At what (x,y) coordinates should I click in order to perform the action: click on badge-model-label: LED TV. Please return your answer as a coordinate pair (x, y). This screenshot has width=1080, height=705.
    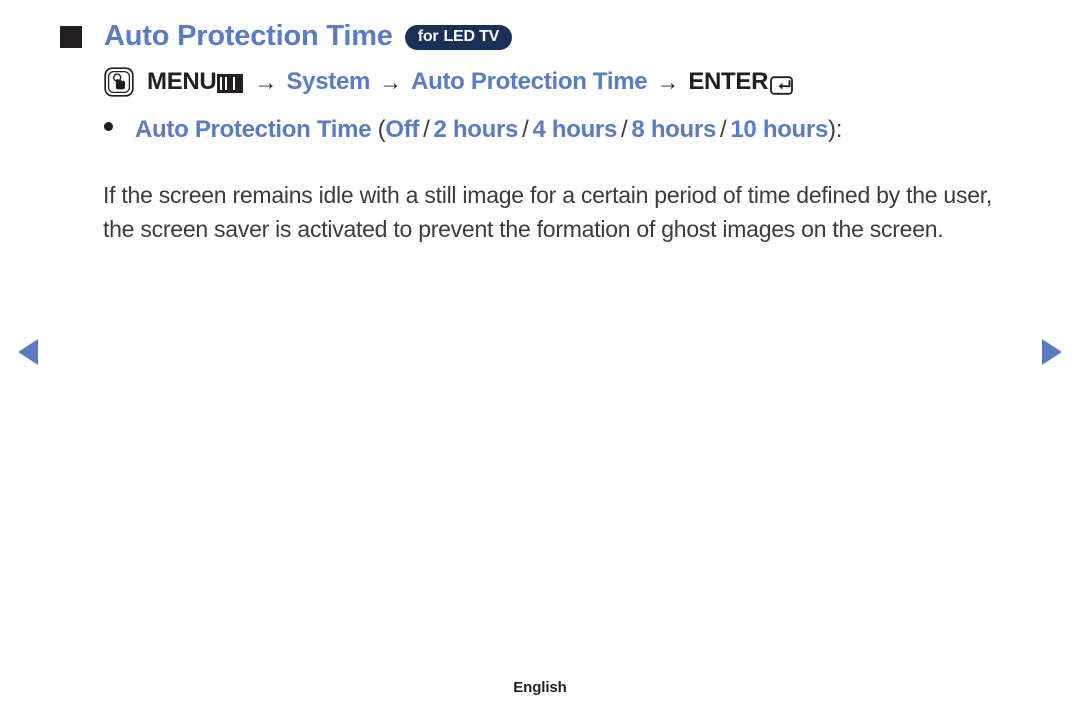
    Looking at the image, I should click on (471, 36).